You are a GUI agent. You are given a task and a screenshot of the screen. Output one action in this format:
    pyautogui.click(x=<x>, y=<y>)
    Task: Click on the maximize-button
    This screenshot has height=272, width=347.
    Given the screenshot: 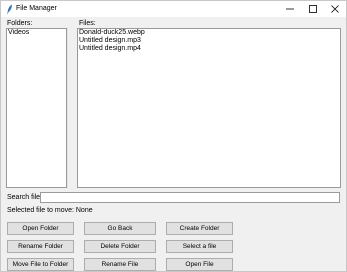 What is the action you would take?
    pyautogui.click(x=313, y=9)
    